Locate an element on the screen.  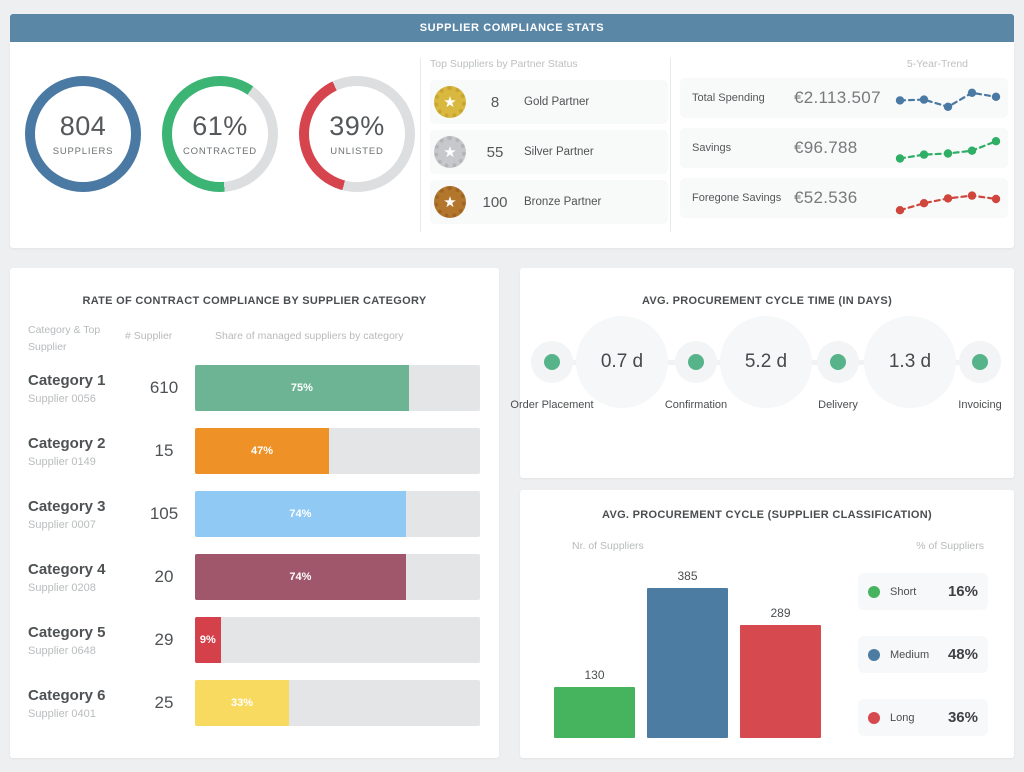
compliance-bar-track: 74% is located at coordinates (337, 577).